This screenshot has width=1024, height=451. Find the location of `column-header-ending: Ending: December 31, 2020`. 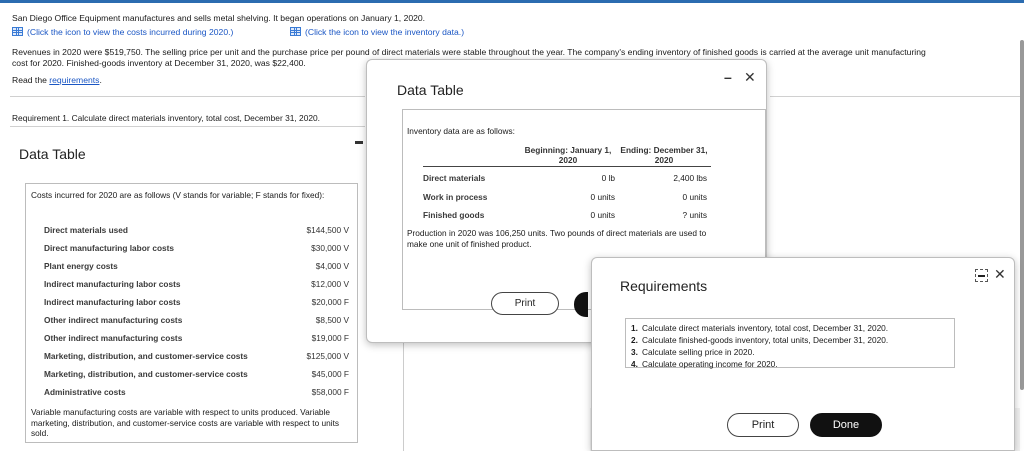

column-header-ending: Ending: December 31, 2020 is located at coordinates (664, 155).